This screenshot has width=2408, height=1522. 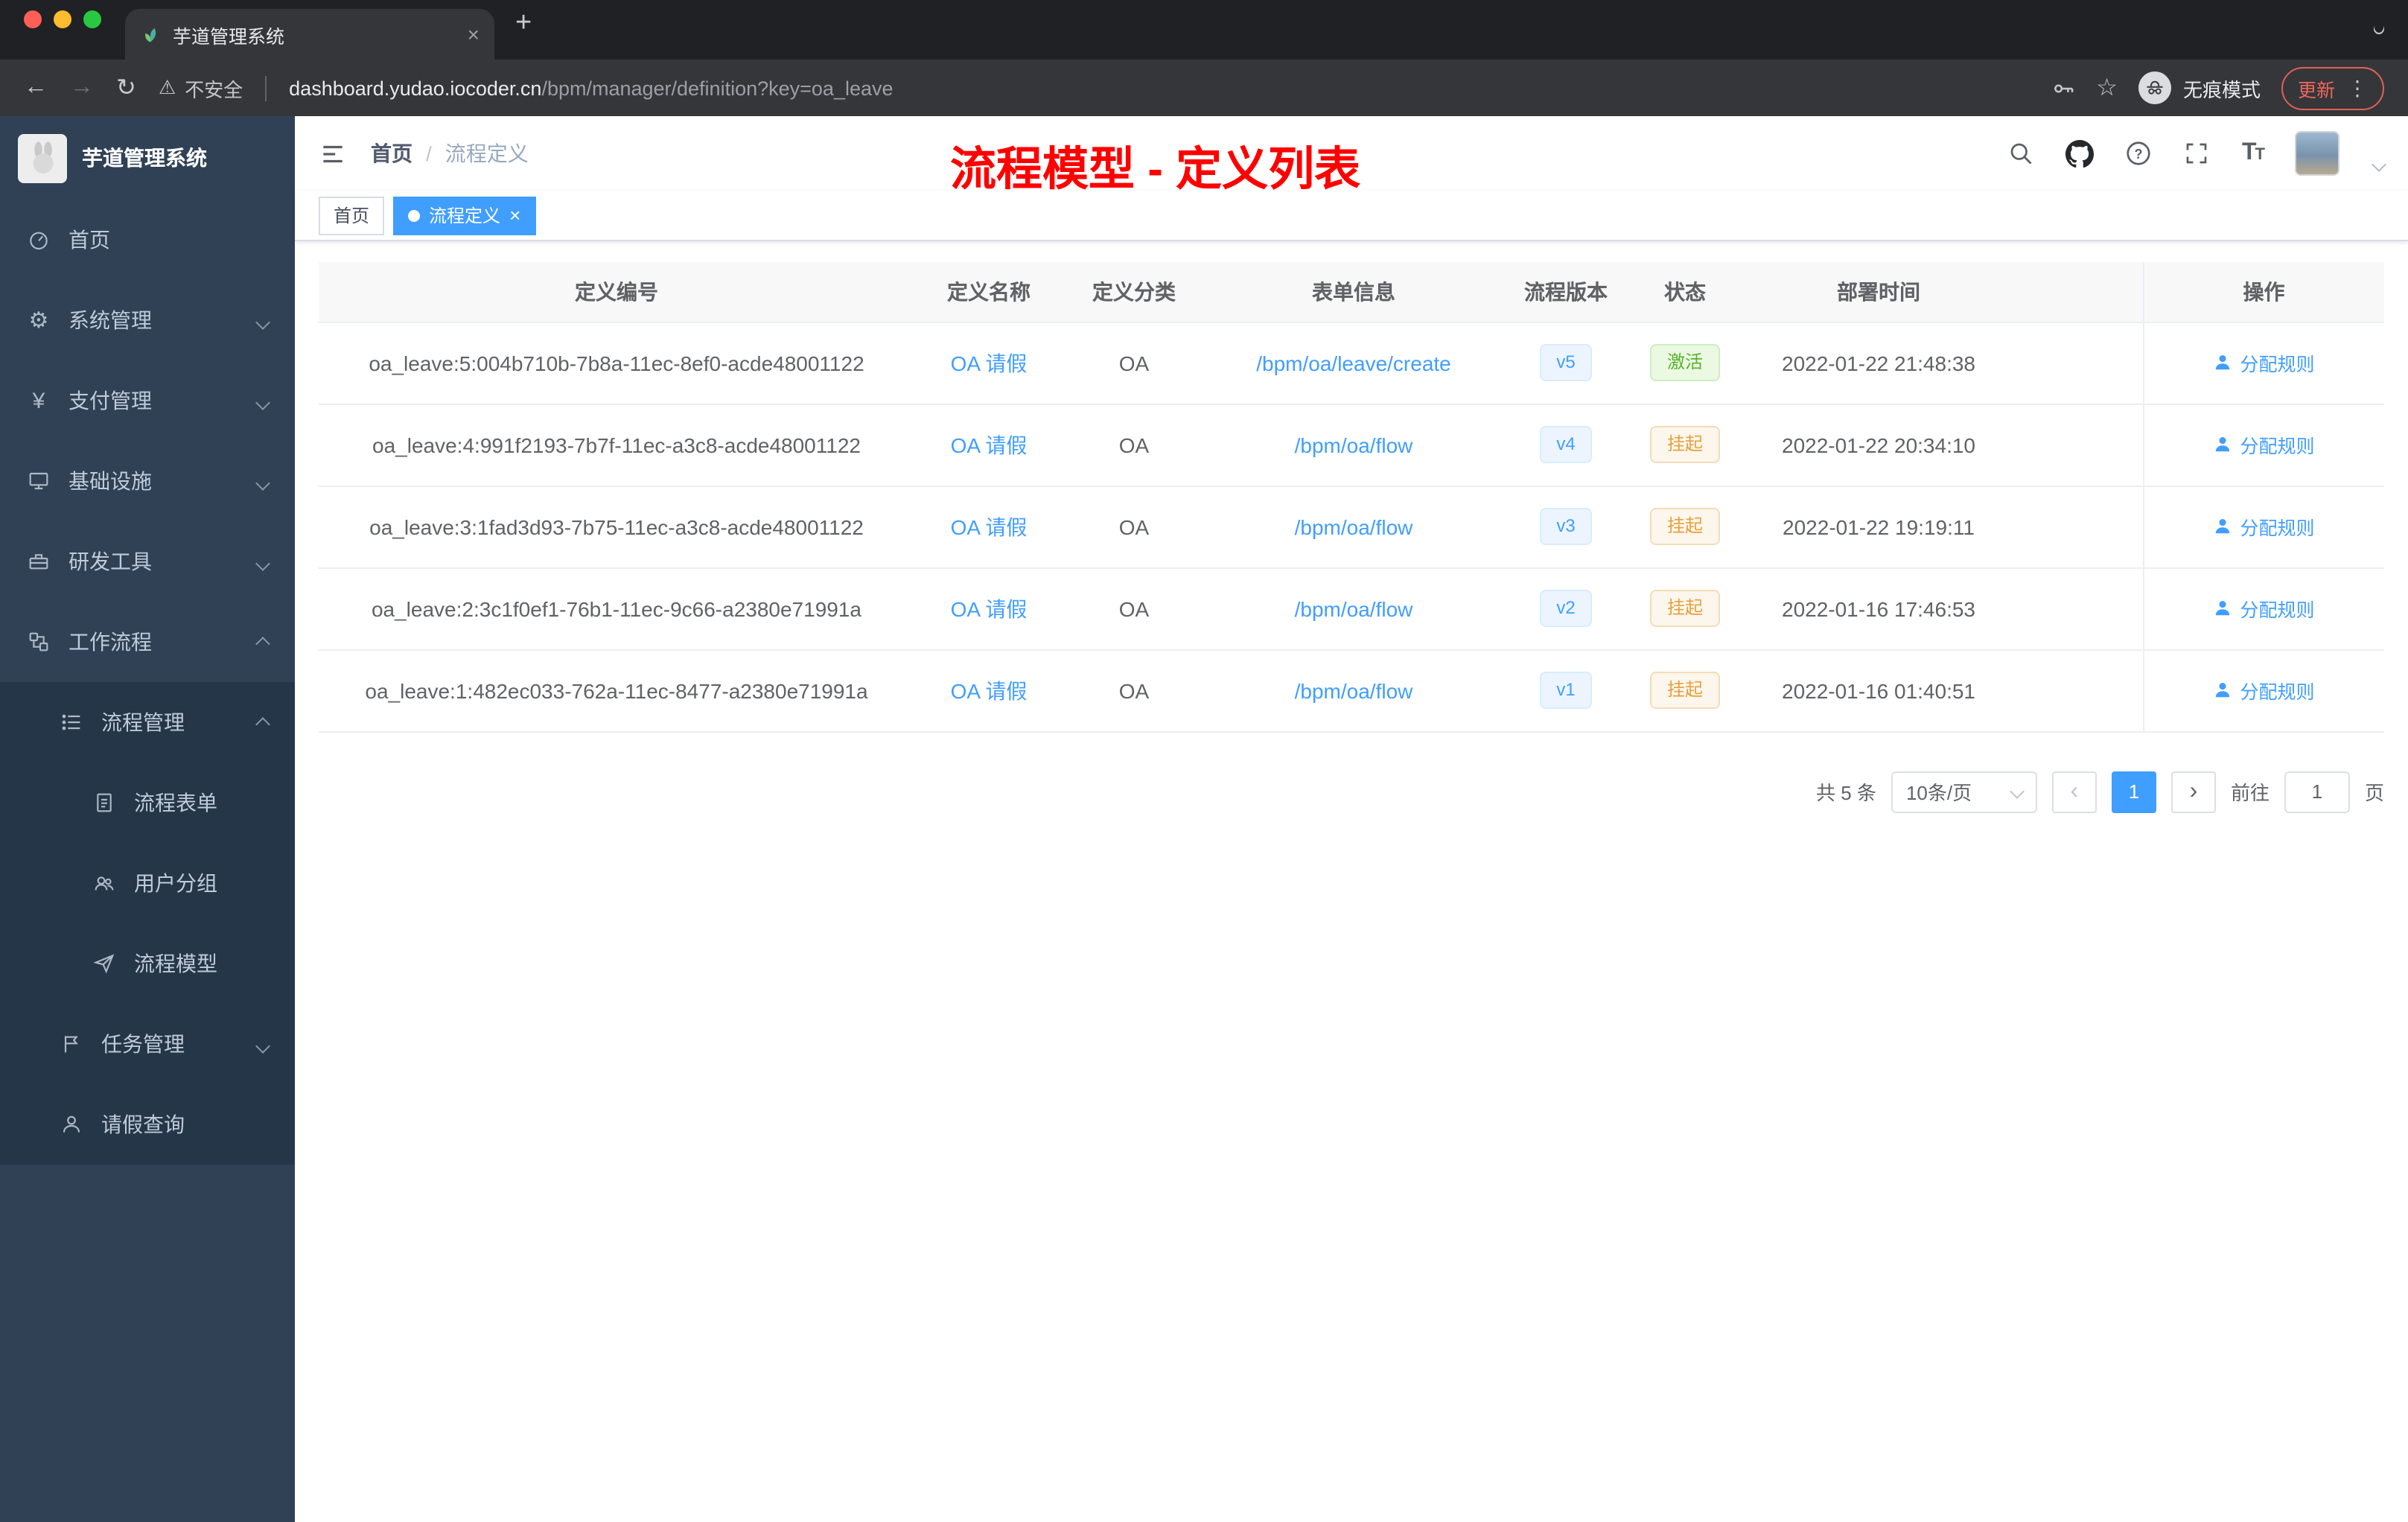 I want to click on warning-icon: ⚠, so click(x=167, y=87).